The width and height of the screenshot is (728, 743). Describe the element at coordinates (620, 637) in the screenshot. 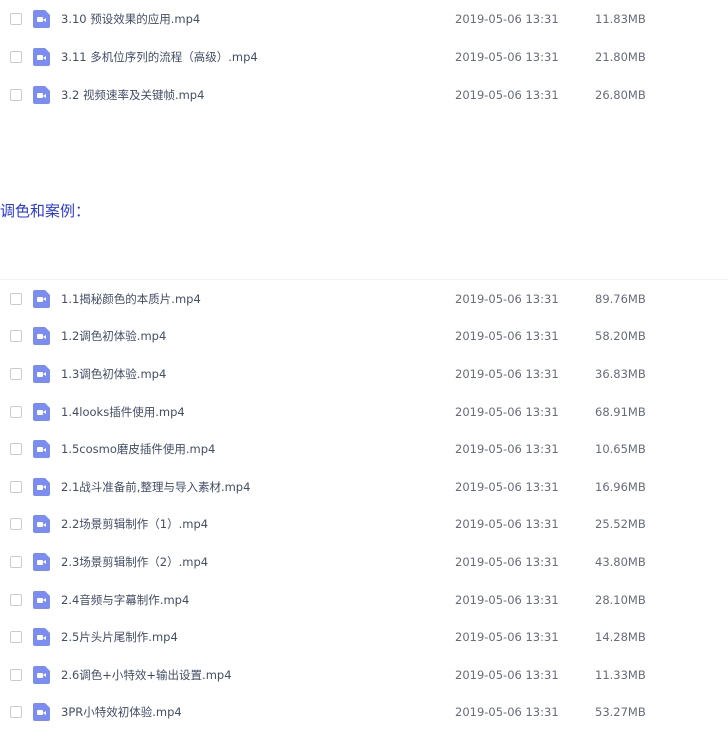

I see `file-size: 14.28MB` at that location.